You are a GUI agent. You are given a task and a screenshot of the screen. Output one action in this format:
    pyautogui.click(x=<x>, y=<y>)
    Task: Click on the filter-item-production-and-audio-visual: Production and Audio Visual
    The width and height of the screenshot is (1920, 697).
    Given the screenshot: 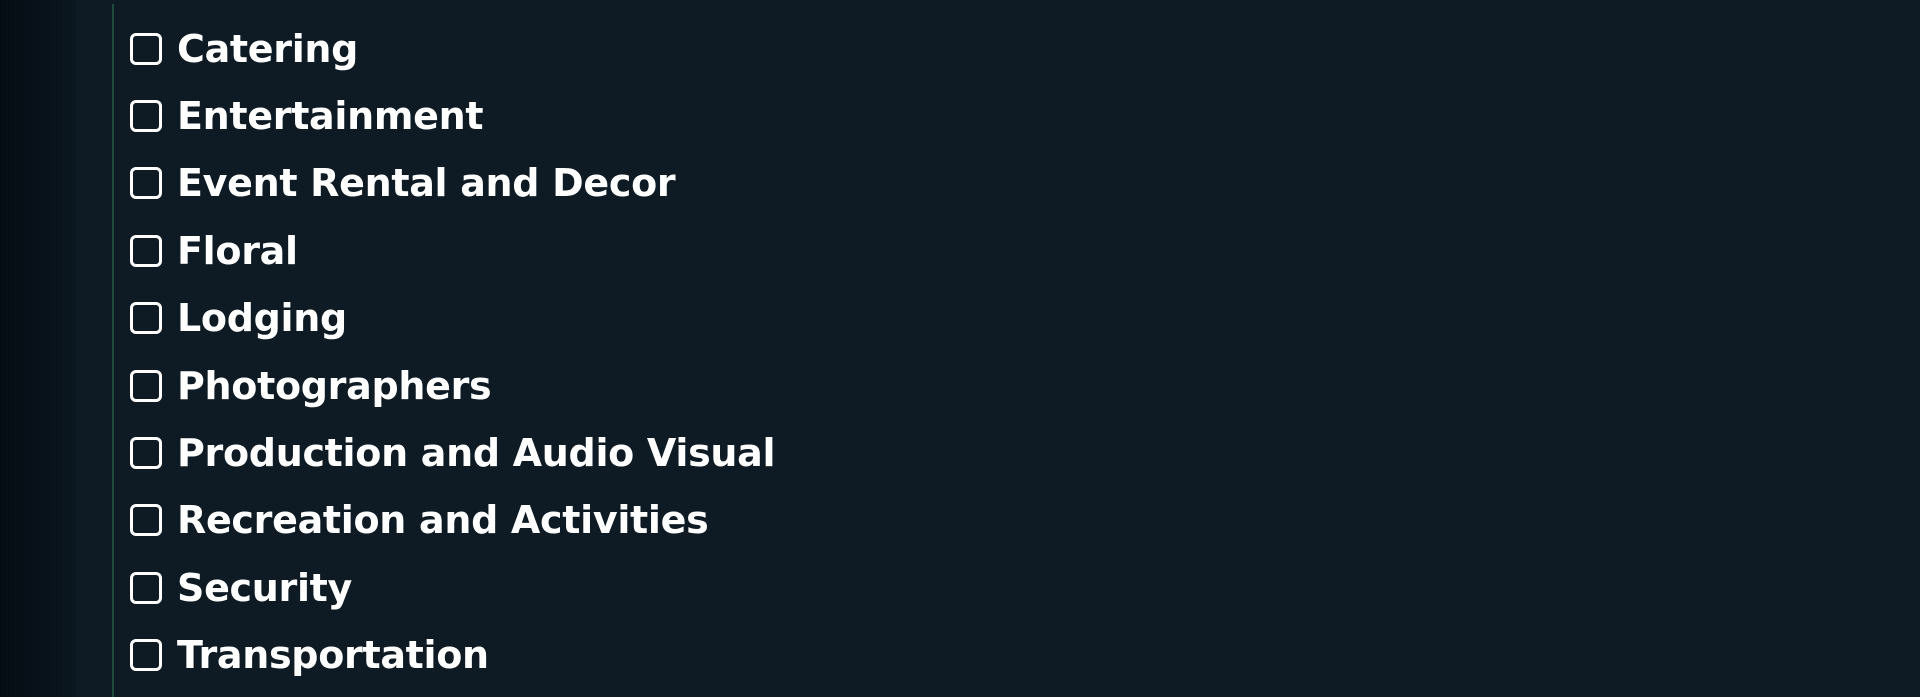 What is the action you would take?
    pyautogui.click(x=453, y=452)
    